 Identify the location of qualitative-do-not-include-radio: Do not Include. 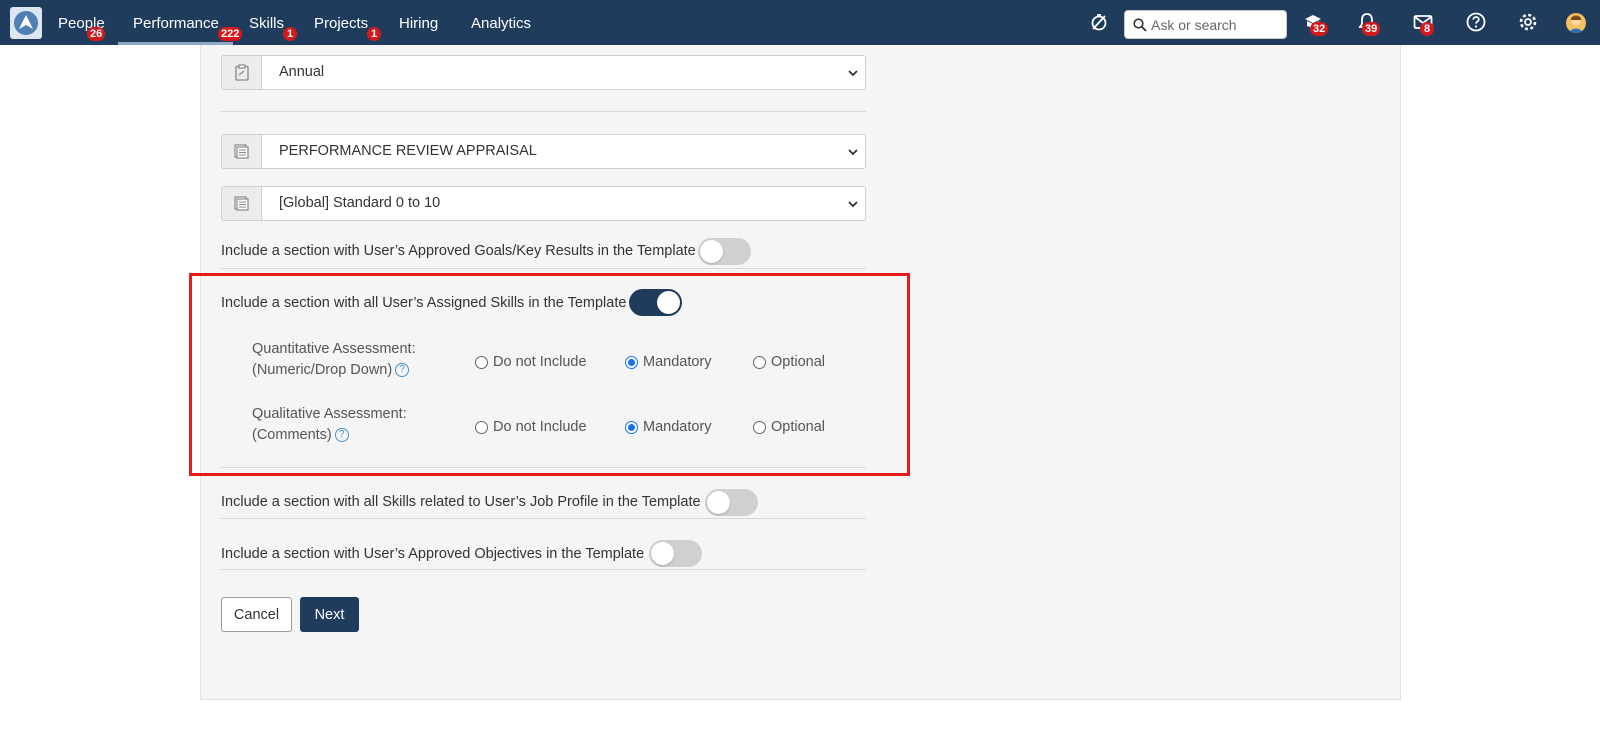
(531, 427).